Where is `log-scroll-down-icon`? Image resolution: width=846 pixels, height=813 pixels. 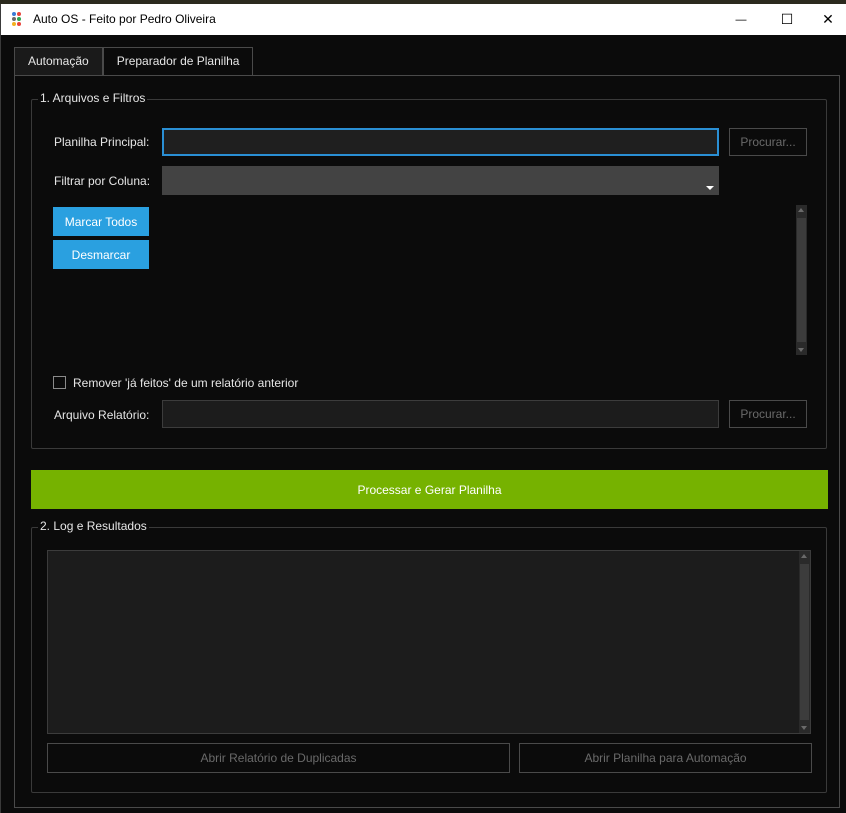
log-scroll-down-icon is located at coordinates (804, 728).